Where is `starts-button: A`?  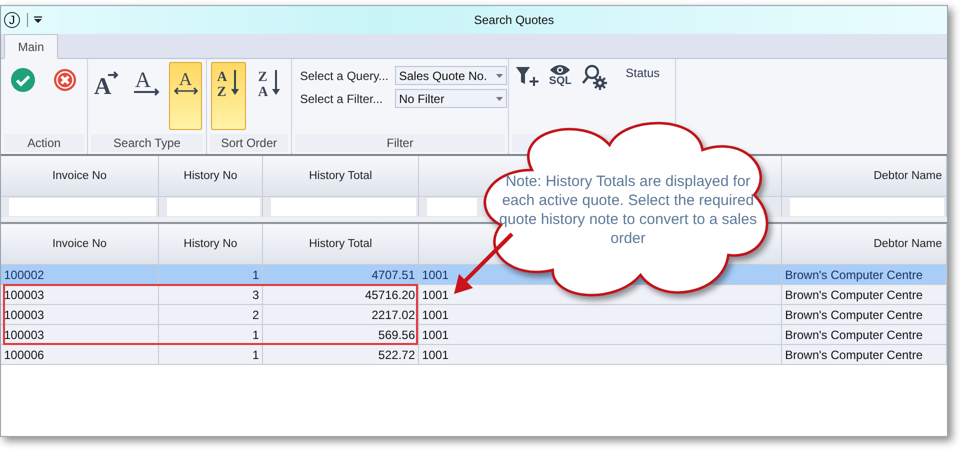 starts-button: A is located at coordinates (108, 96).